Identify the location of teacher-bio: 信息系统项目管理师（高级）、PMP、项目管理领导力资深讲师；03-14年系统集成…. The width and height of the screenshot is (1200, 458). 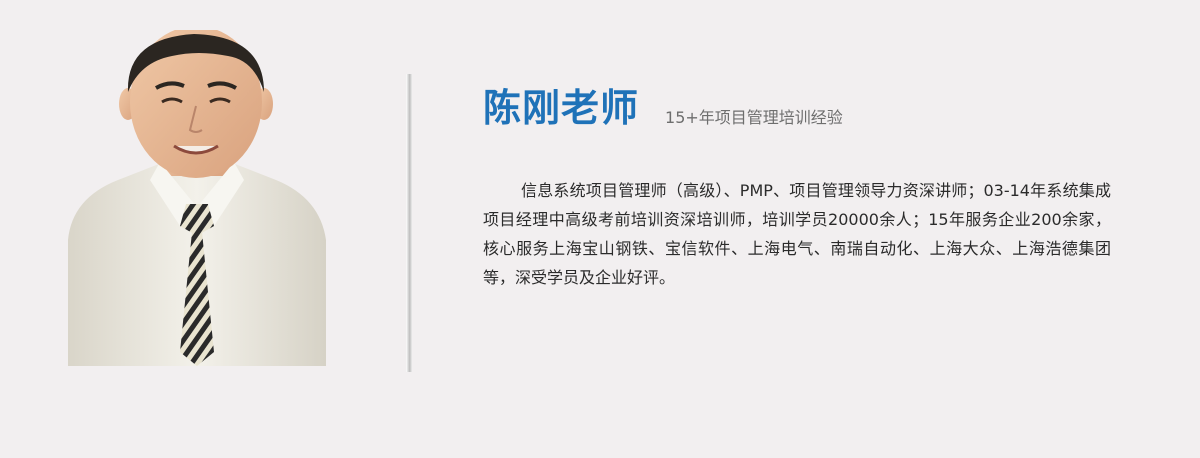
(797, 234).